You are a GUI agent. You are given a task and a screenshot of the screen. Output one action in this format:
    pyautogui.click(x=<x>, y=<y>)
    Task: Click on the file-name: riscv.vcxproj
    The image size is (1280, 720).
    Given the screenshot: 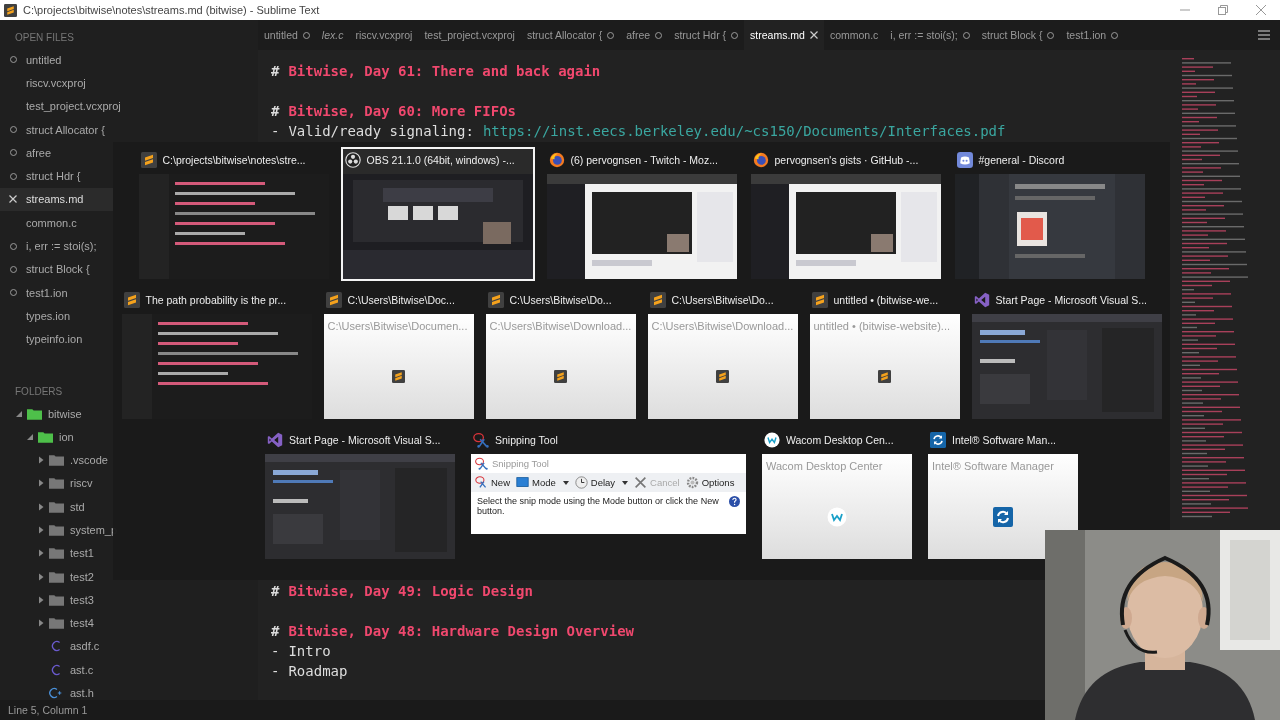 What is the action you would take?
    pyautogui.click(x=56, y=82)
    